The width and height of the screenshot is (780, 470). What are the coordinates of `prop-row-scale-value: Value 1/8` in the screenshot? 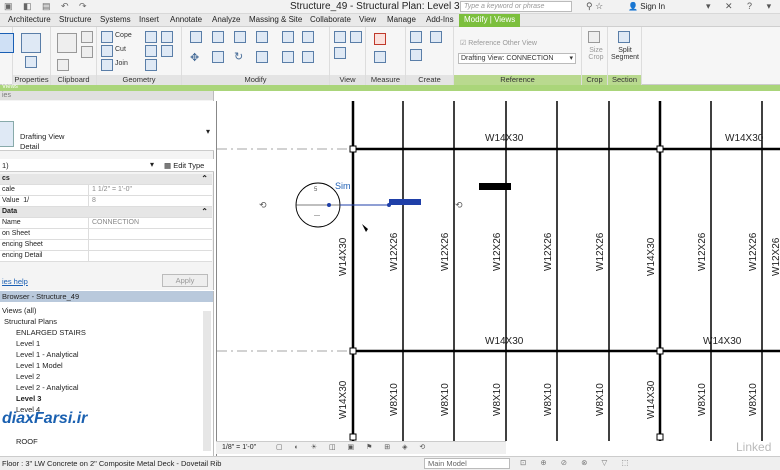 It's located at (106, 201).